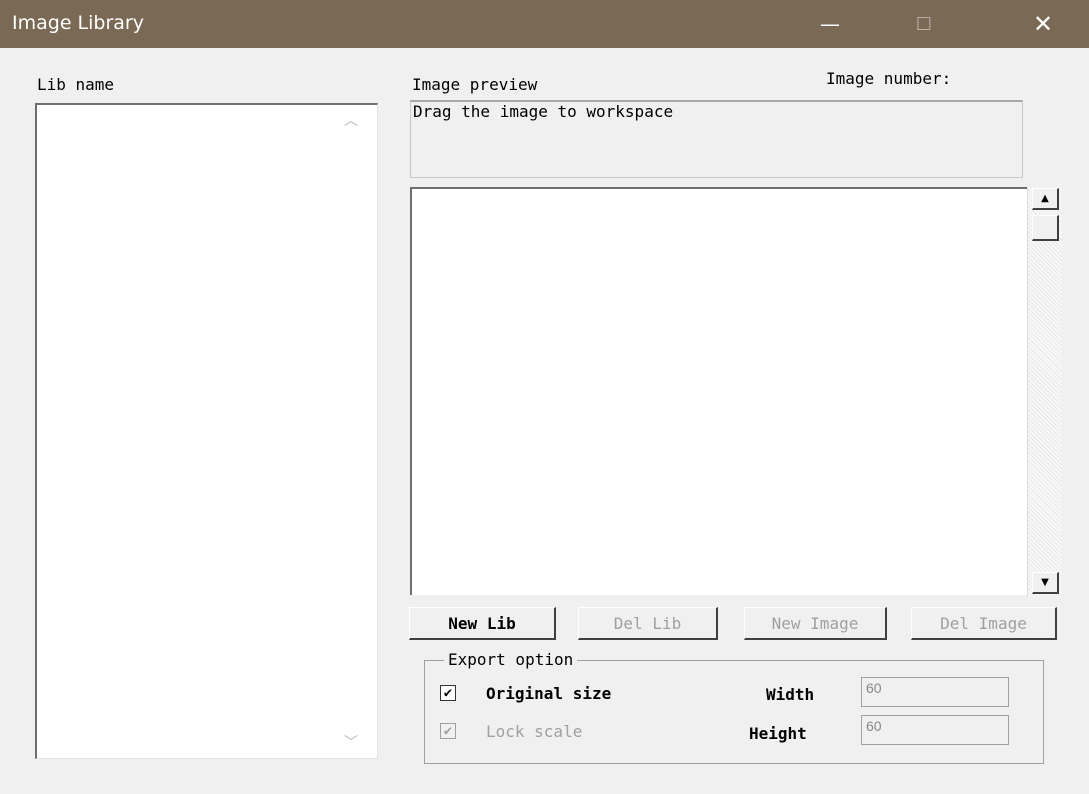  What do you see at coordinates (475, 84) in the screenshot?
I see `image-preview-label: Image preview` at bounding box center [475, 84].